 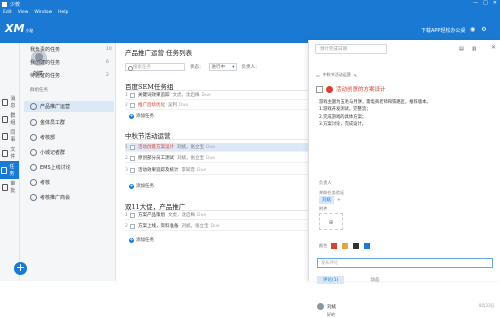 What do you see at coordinates (326, 306) in the screenshot?
I see `comment-author: 刘斌` at bounding box center [326, 306].